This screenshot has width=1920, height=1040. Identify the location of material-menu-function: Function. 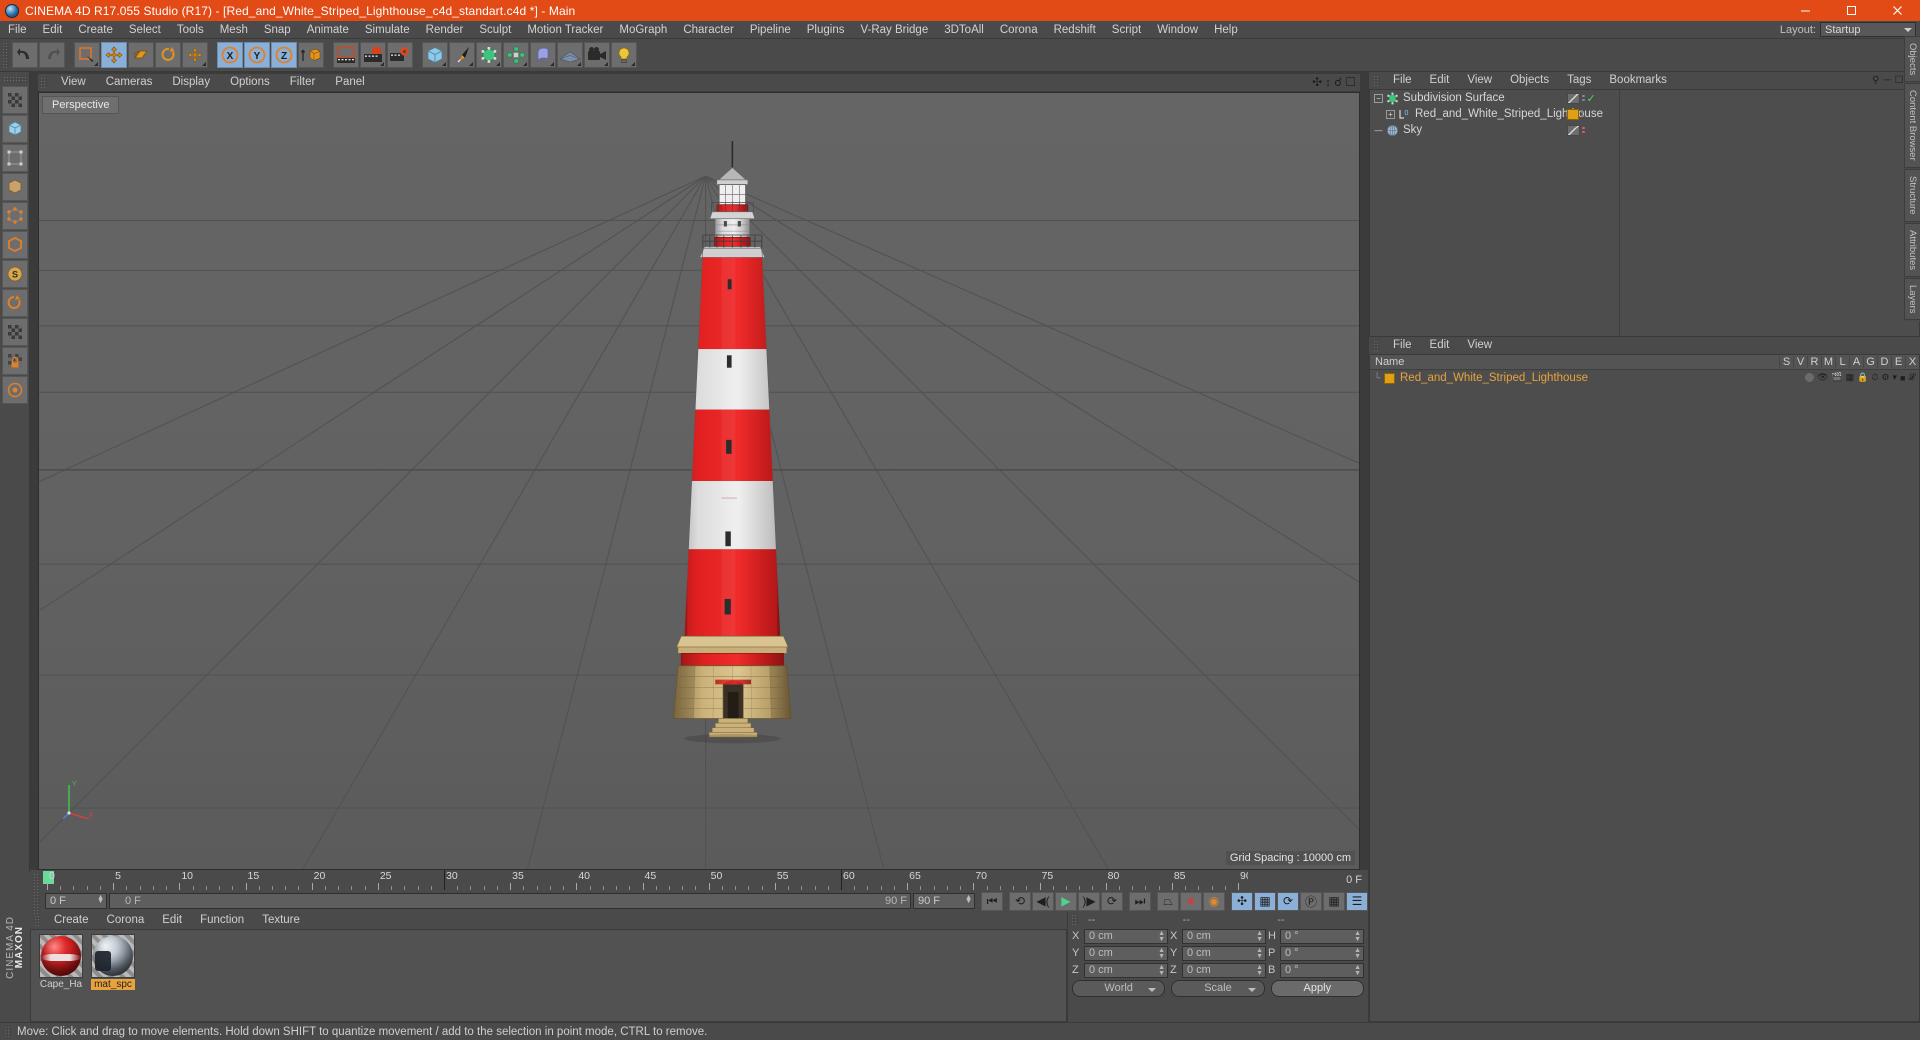
(222, 920).